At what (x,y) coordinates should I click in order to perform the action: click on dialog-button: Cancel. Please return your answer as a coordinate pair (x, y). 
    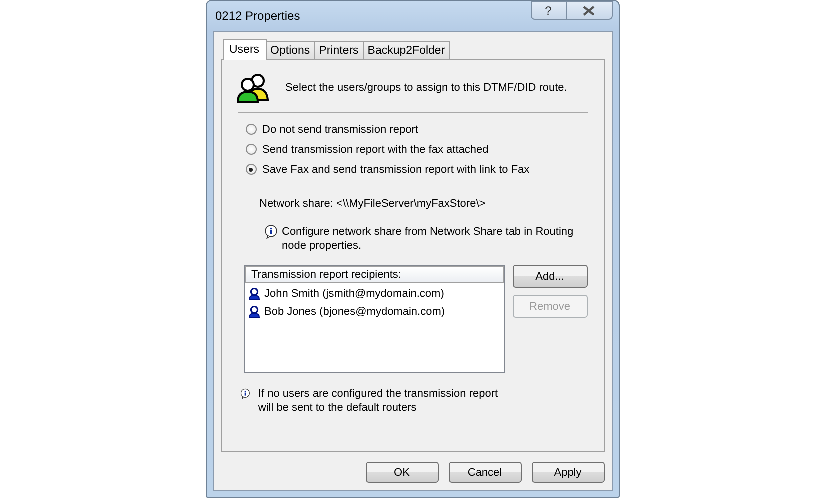
    Looking at the image, I should click on (485, 472).